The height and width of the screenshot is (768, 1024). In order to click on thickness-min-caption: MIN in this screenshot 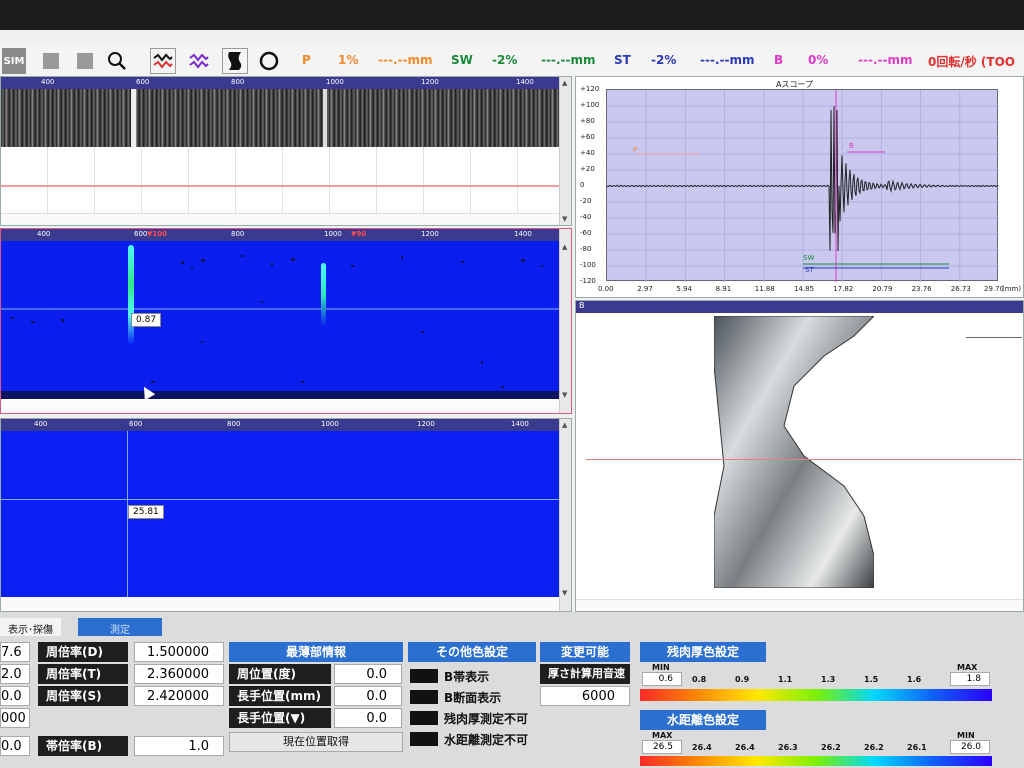, I will do `click(661, 667)`.